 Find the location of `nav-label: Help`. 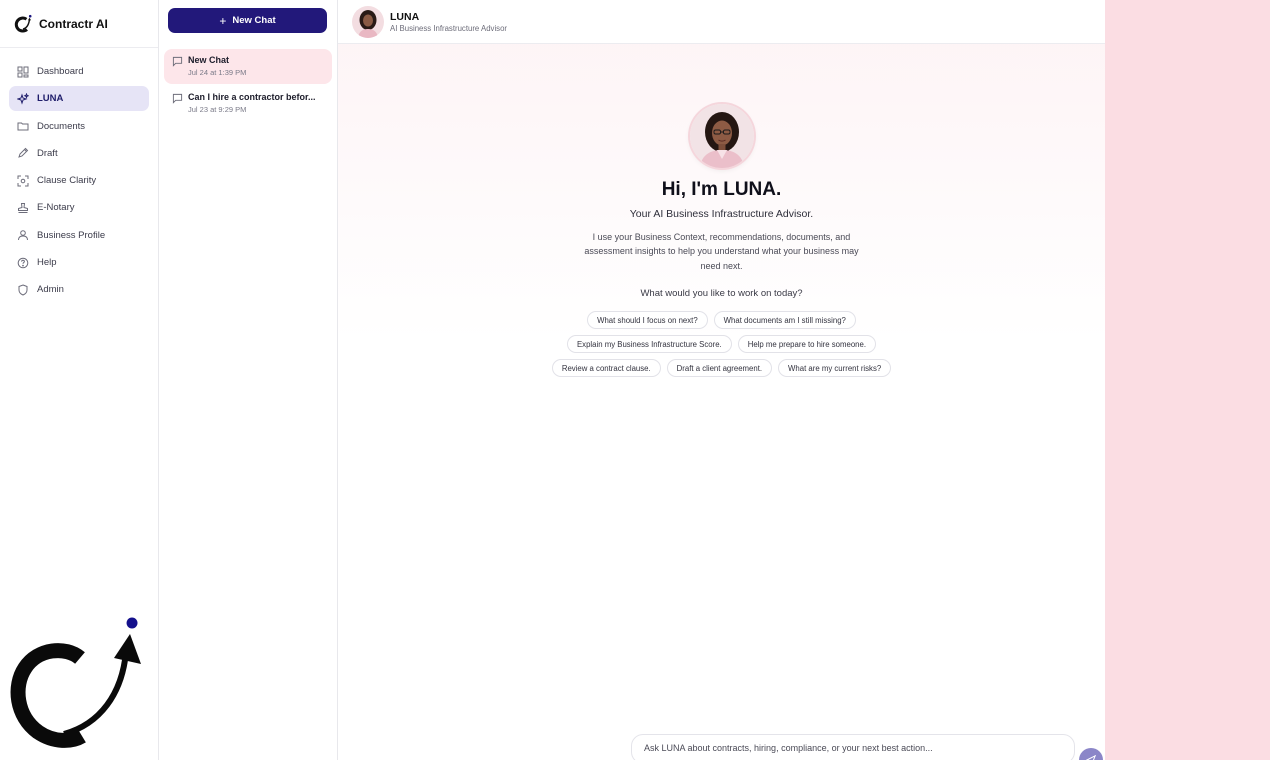

nav-label: Help is located at coordinates (47, 263).